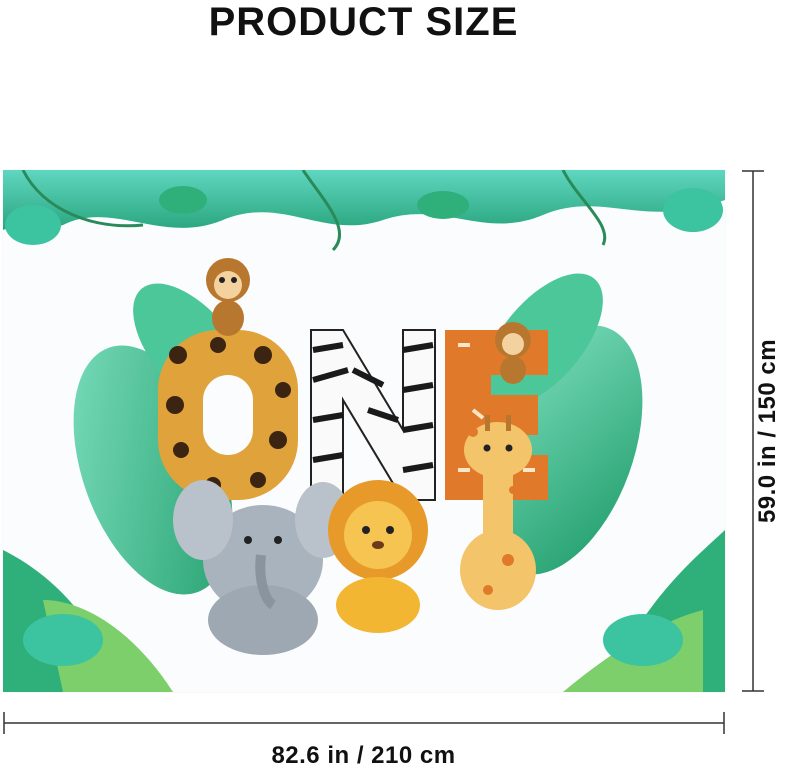  Describe the element at coordinates (364, 723) in the screenshot. I see `width-dimension-line` at that location.